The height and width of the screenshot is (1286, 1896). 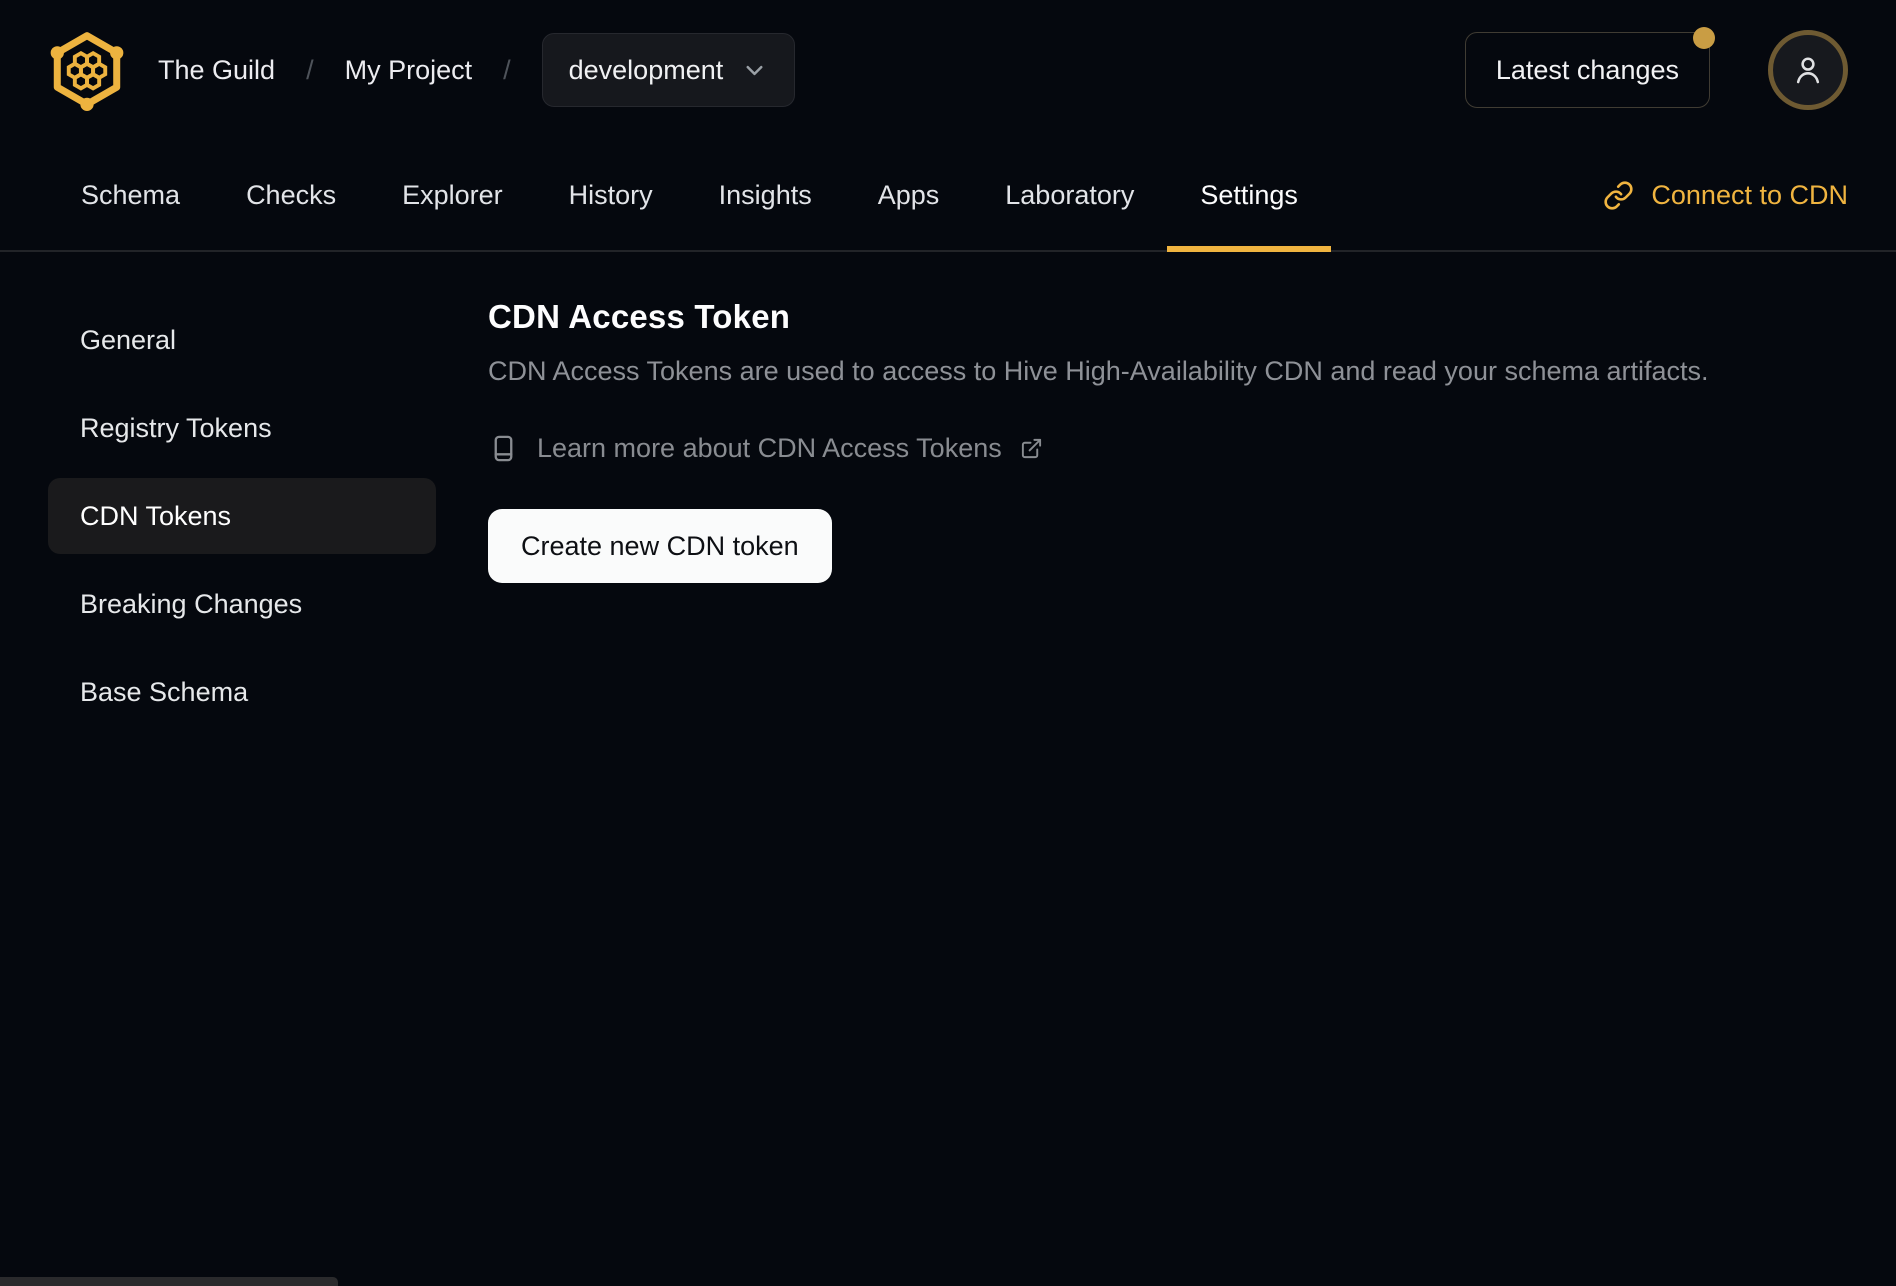 What do you see at coordinates (660, 546) in the screenshot?
I see `create-cdn-token-button: Create new CDN token` at bounding box center [660, 546].